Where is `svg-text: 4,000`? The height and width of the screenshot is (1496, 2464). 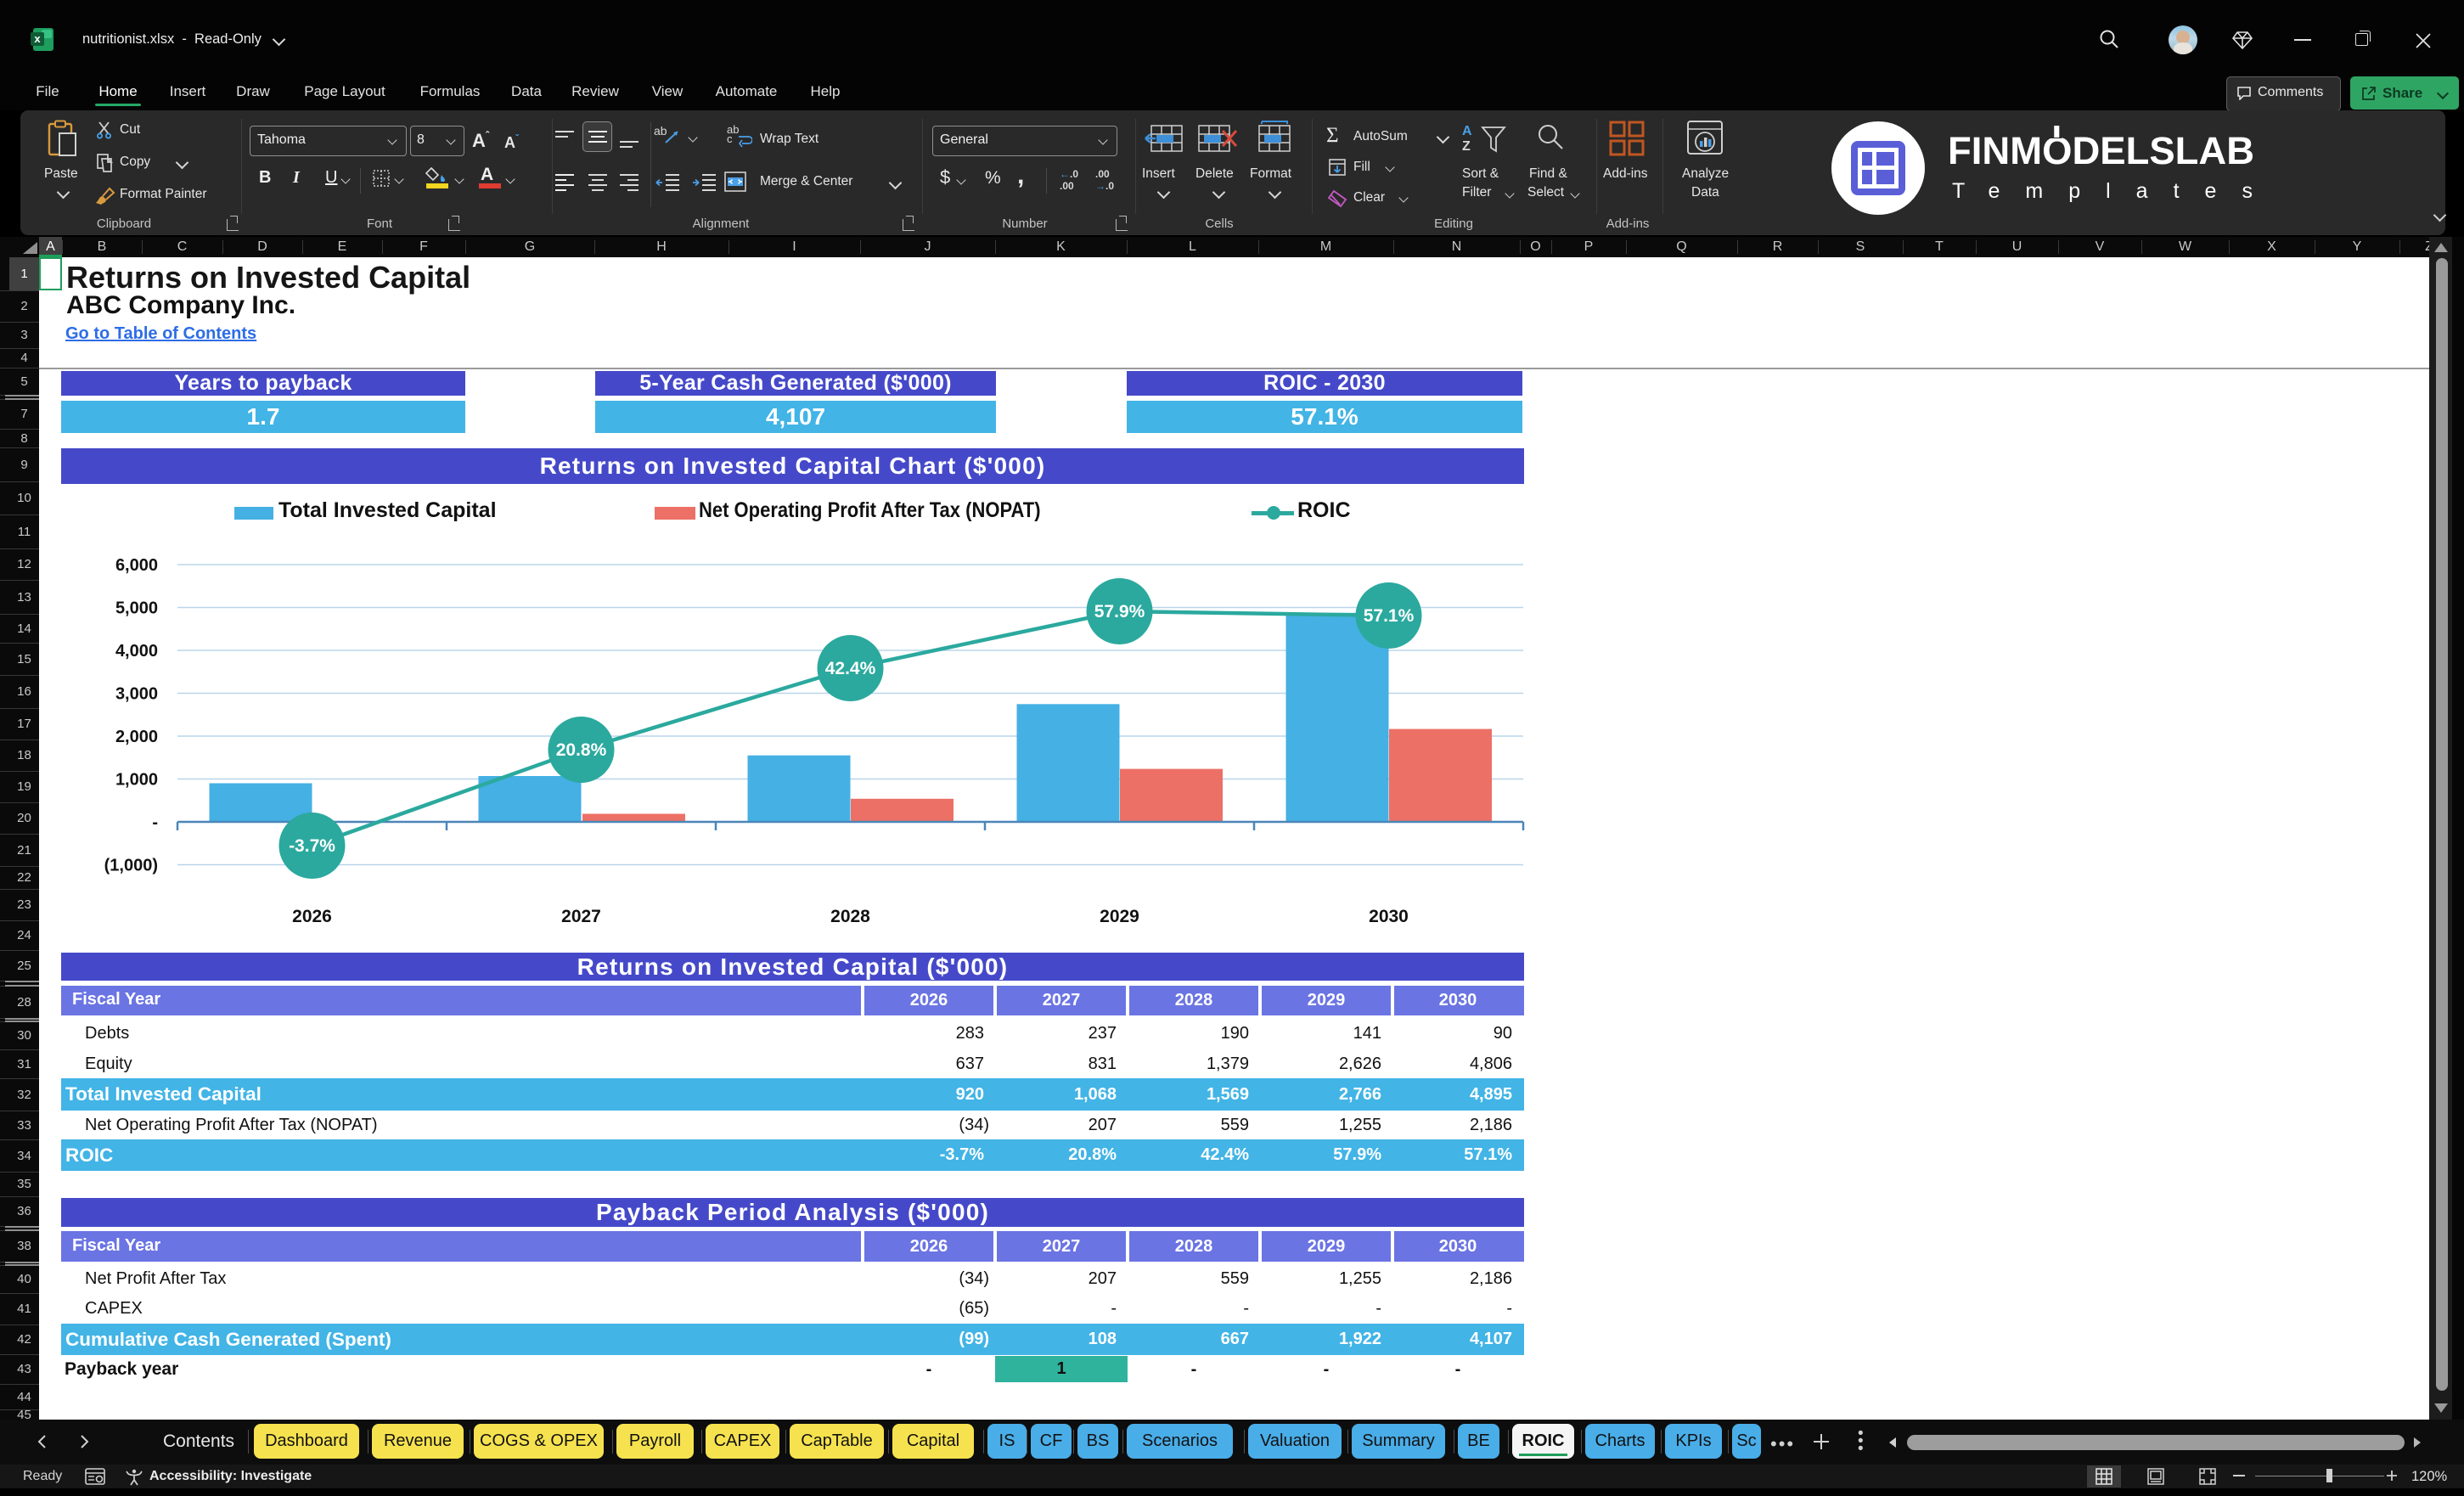 svg-text: 4,000 is located at coordinates (136, 651).